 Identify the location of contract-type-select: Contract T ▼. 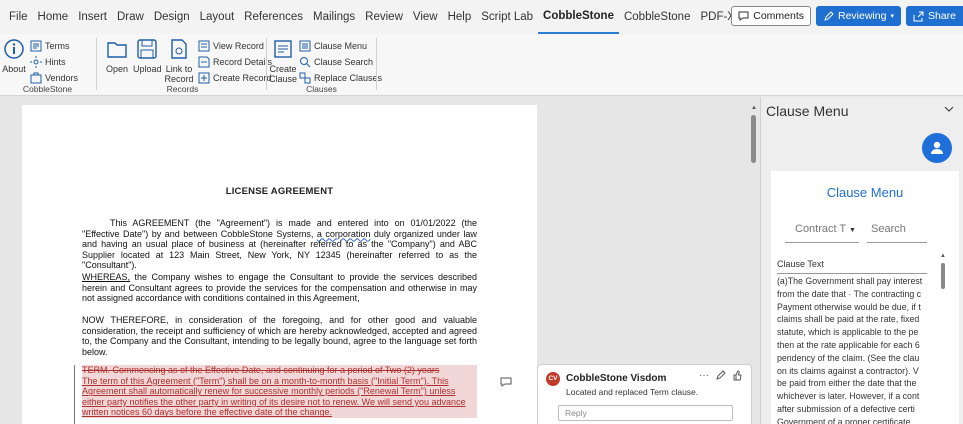
(822, 233).